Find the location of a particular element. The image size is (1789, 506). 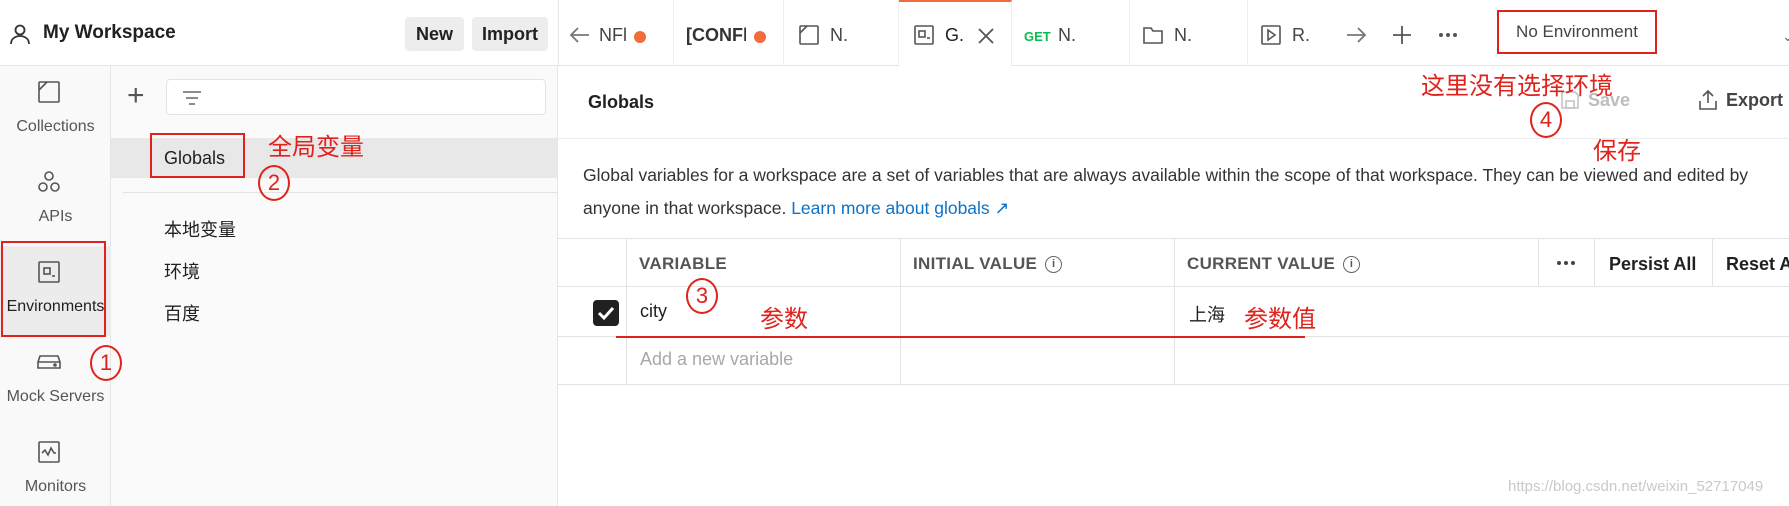

tab-globals: G. is located at coordinates (955, 33).